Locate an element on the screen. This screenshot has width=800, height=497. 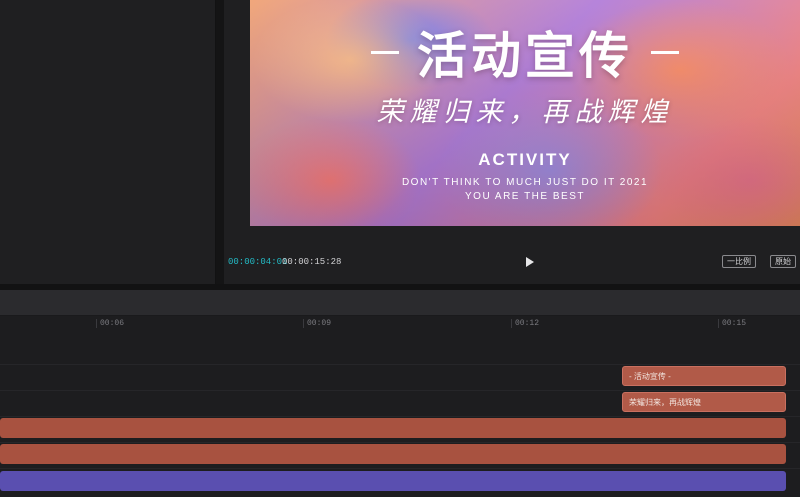
ruler-tick: 00:15 is located at coordinates (732, 323).